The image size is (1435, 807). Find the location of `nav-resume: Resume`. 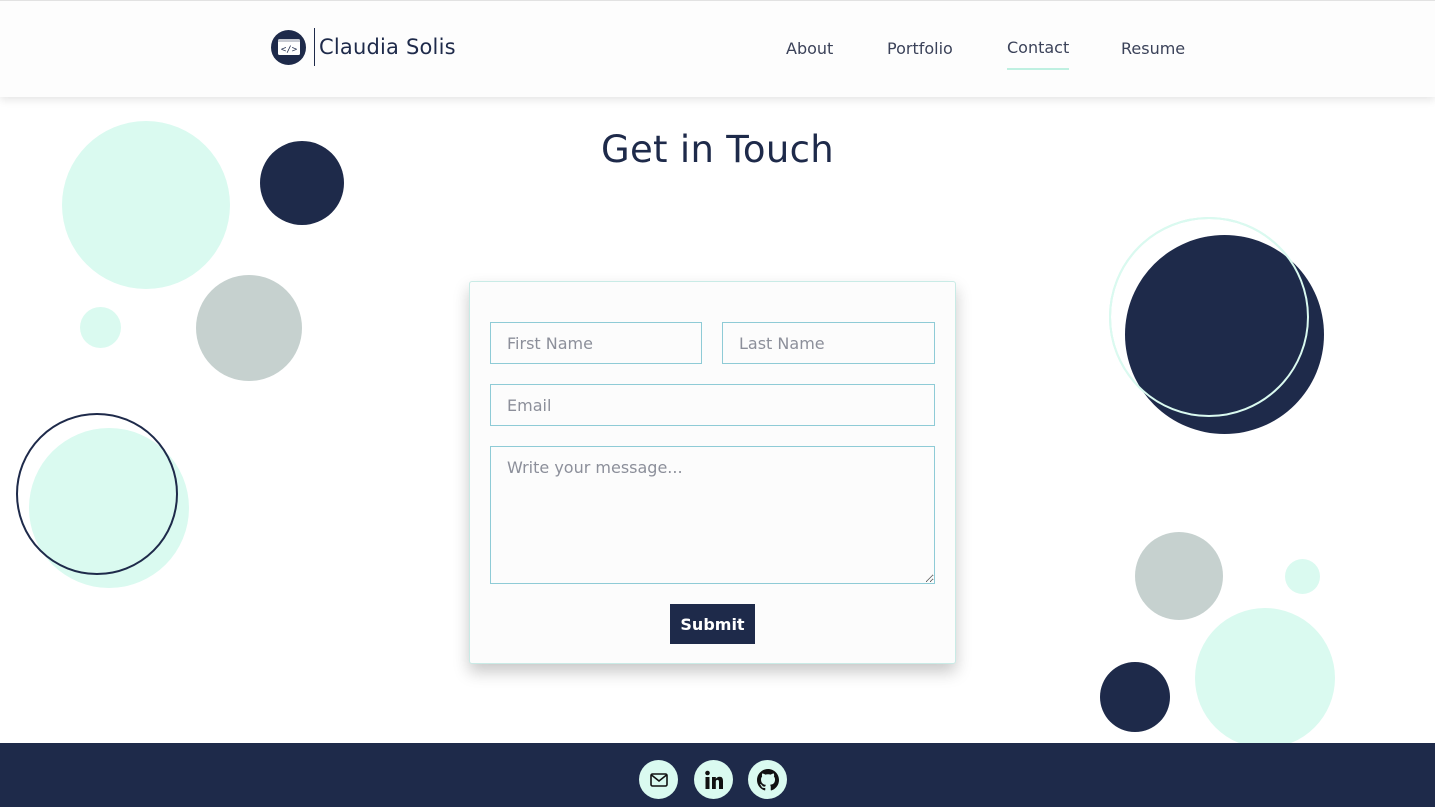

nav-resume: Resume is located at coordinates (1153, 48).